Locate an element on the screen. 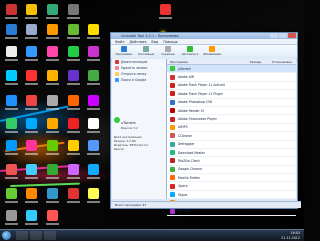 The height and width of the screenshot is (241, 320). list-item: Mozilla Firefox is located at coordinates (231, 178).